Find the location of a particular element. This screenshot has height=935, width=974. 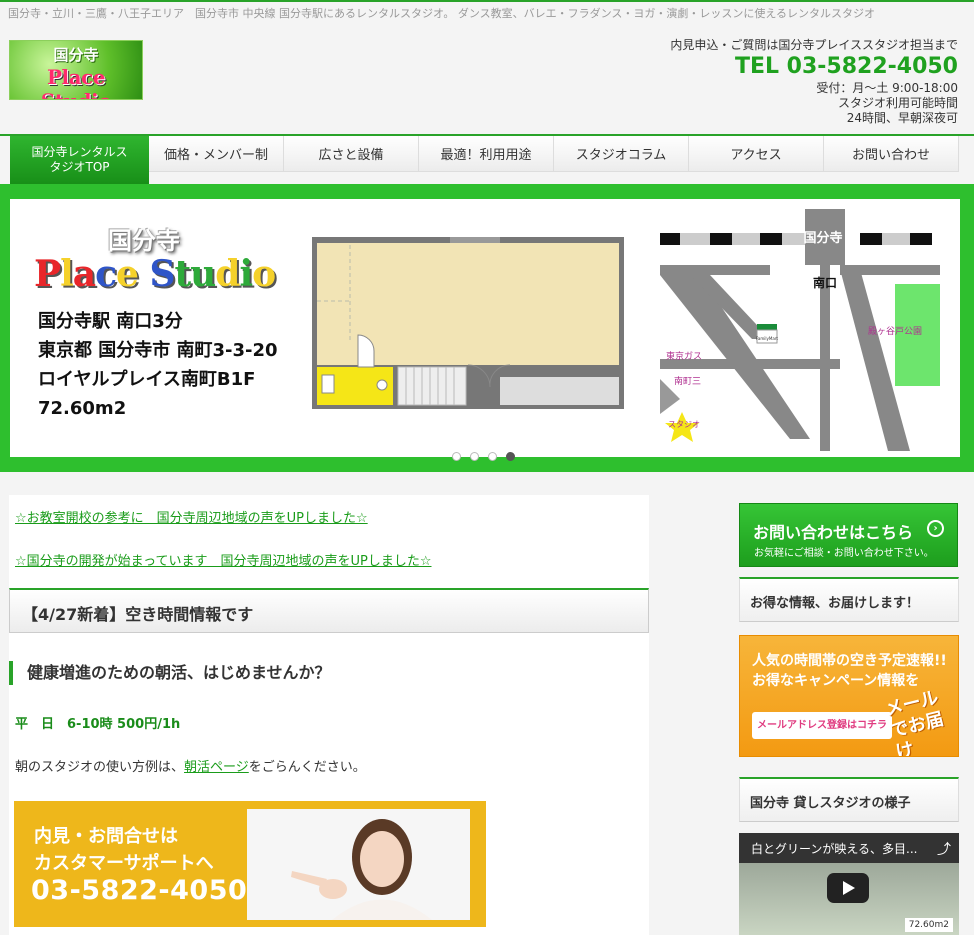

place-title-letter: P is located at coordinates (47, 274).